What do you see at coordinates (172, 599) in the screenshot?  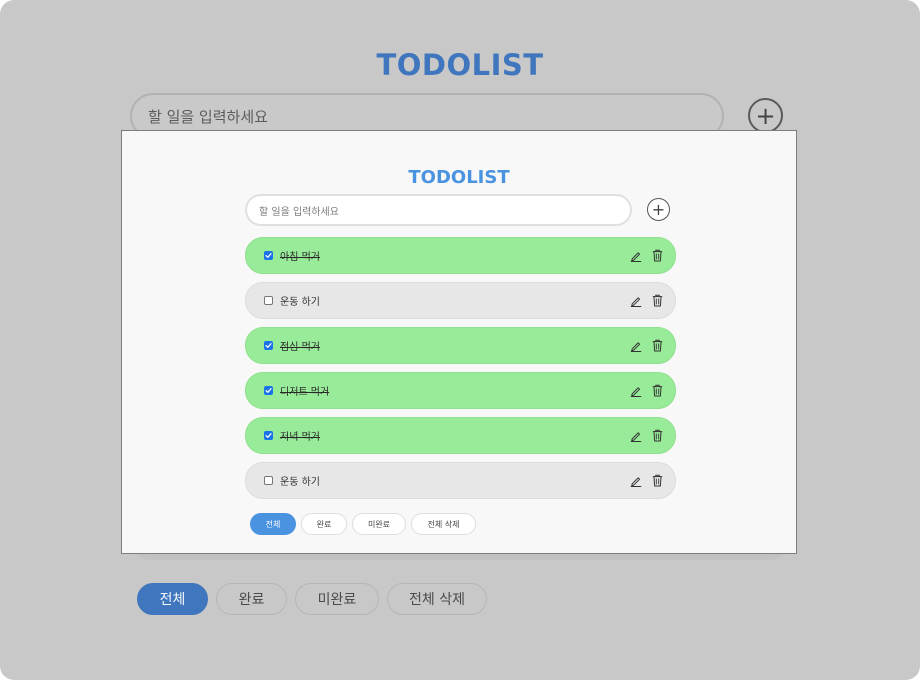 I see `bg-filter-all: 전체` at bounding box center [172, 599].